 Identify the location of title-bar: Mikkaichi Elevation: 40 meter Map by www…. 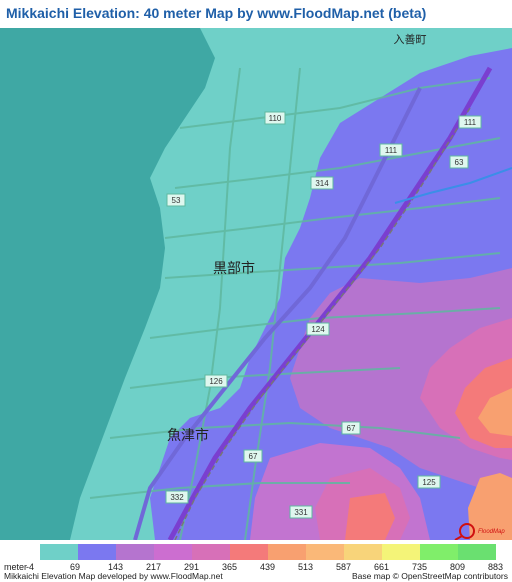
(256, 14).